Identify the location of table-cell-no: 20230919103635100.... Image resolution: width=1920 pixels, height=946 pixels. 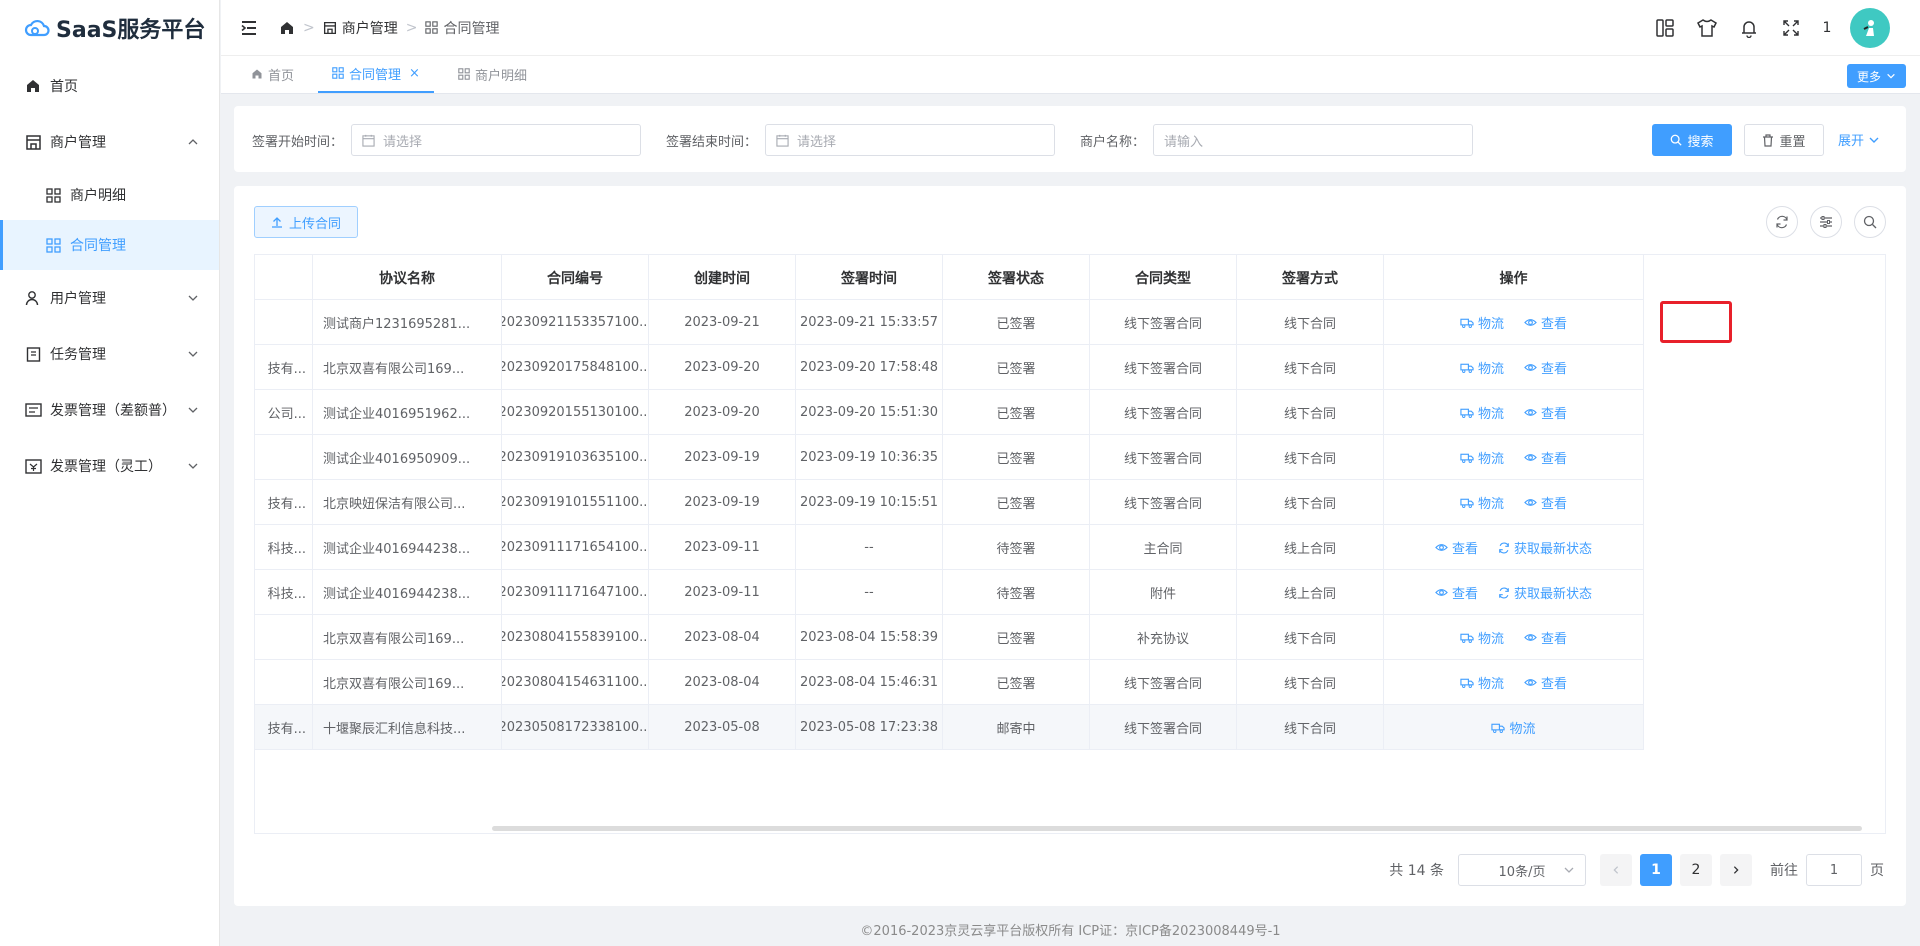
(575, 457).